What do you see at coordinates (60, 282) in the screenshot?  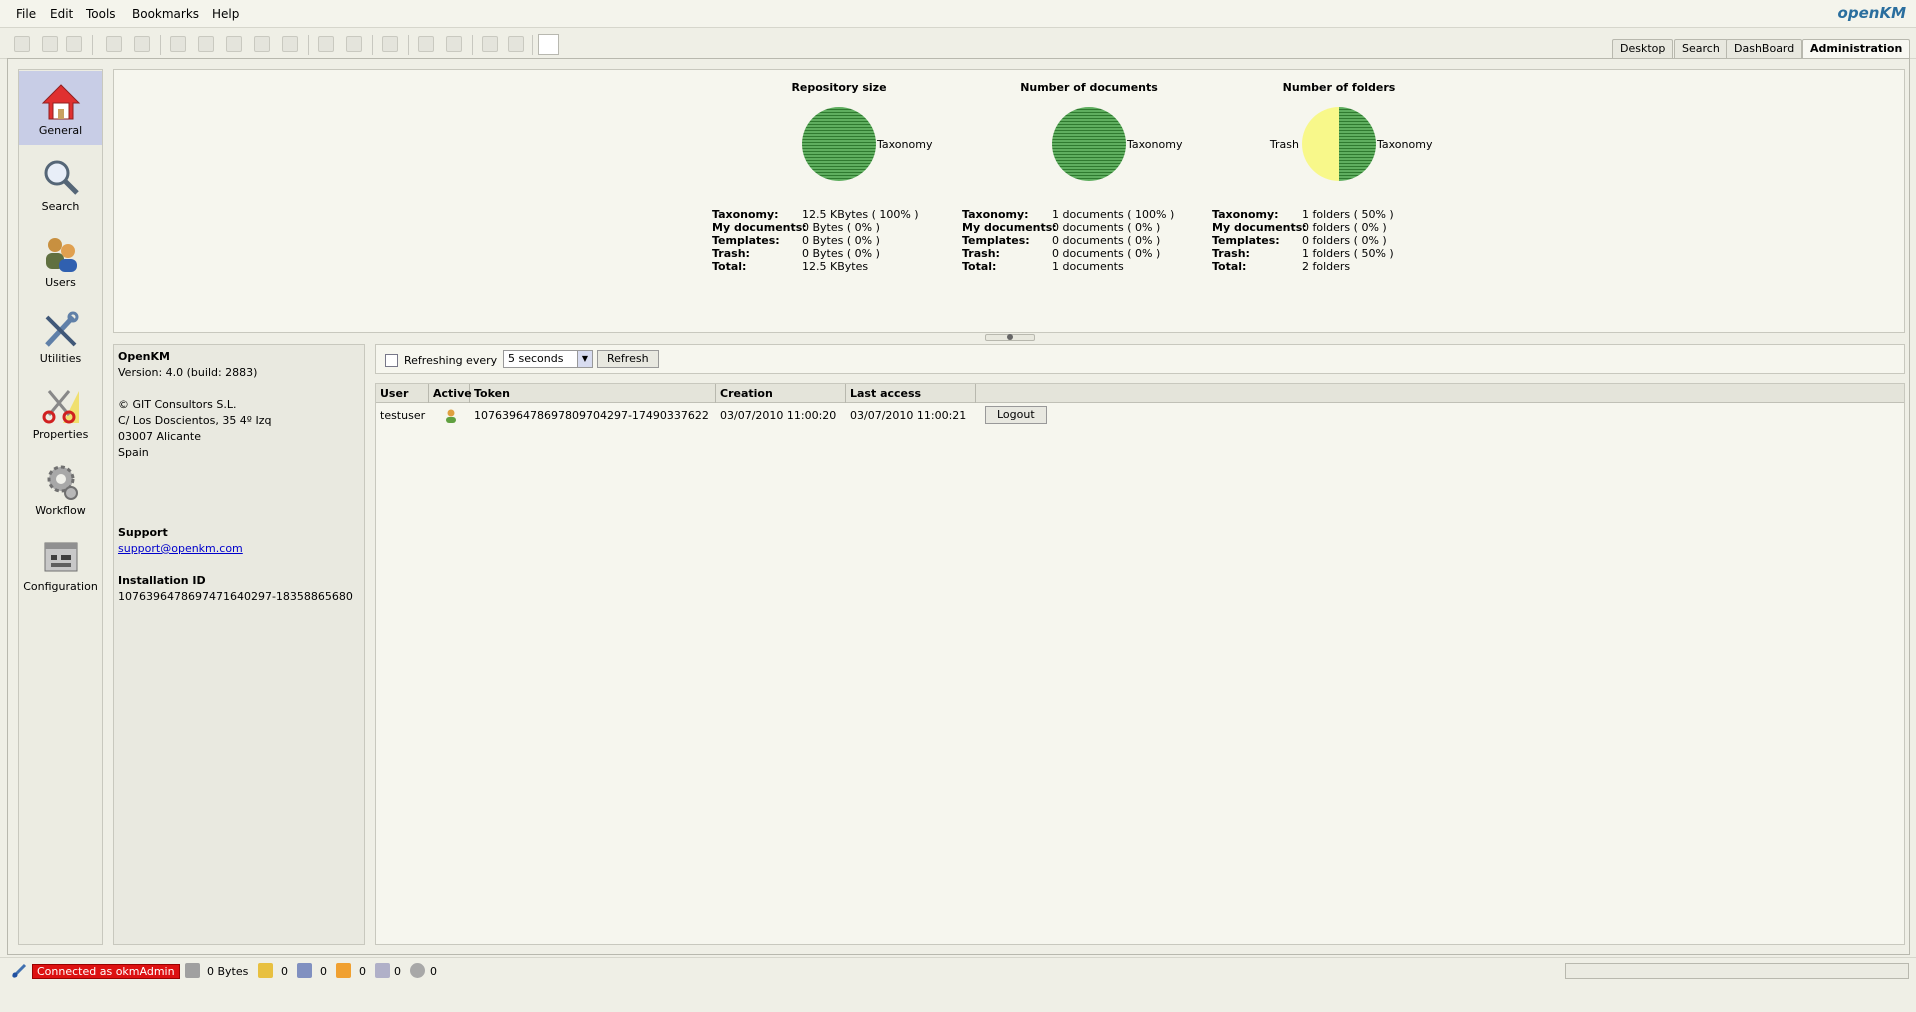 I see `nav-users-label: Users` at bounding box center [60, 282].